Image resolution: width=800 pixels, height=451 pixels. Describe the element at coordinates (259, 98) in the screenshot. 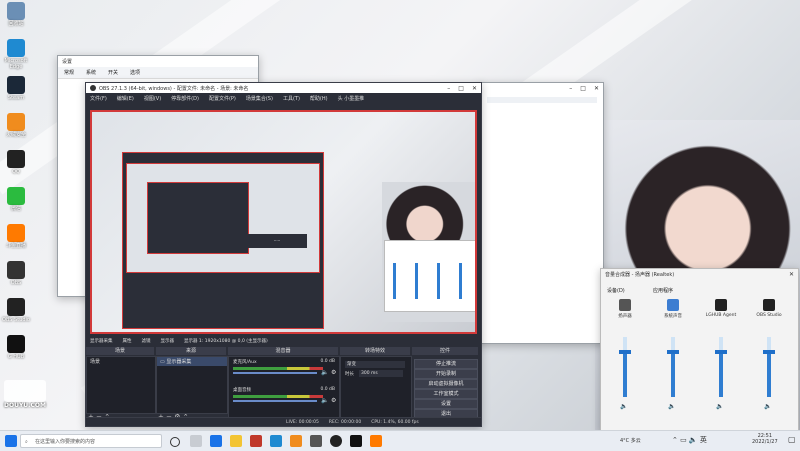

I see `menu-item: 场景集合(S)` at that location.